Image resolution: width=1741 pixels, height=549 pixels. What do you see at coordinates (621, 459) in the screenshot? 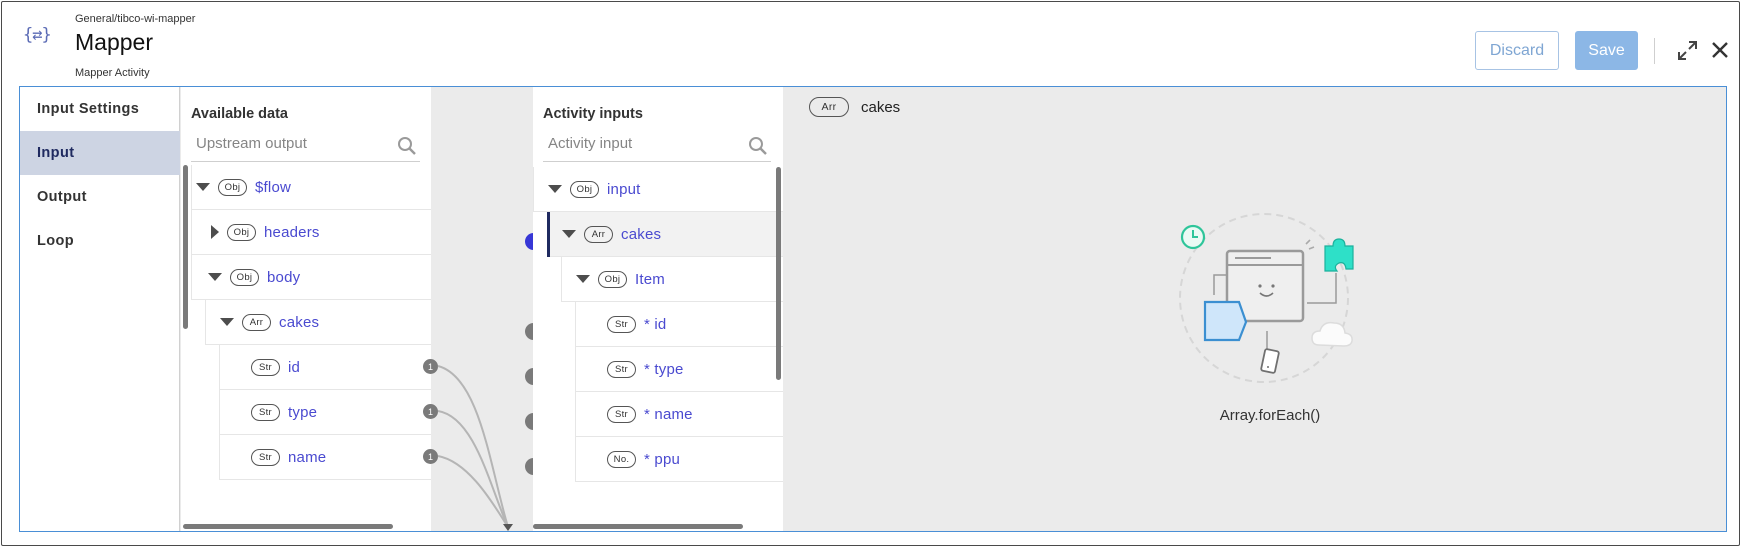
I see `type-badge: No.` at bounding box center [621, 459].